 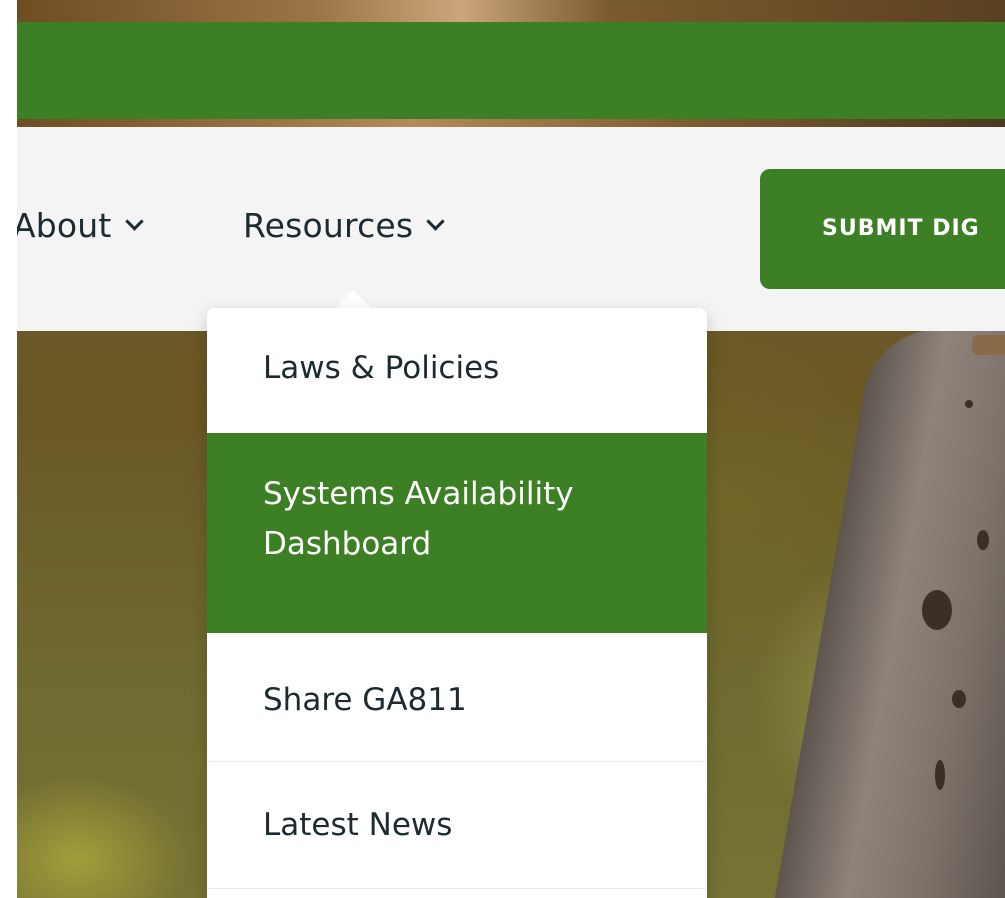 What do you see at coordinates (511, 123) in the screenshot?
I see `hero-image-strip-lower` at bounding box center [511, 123].